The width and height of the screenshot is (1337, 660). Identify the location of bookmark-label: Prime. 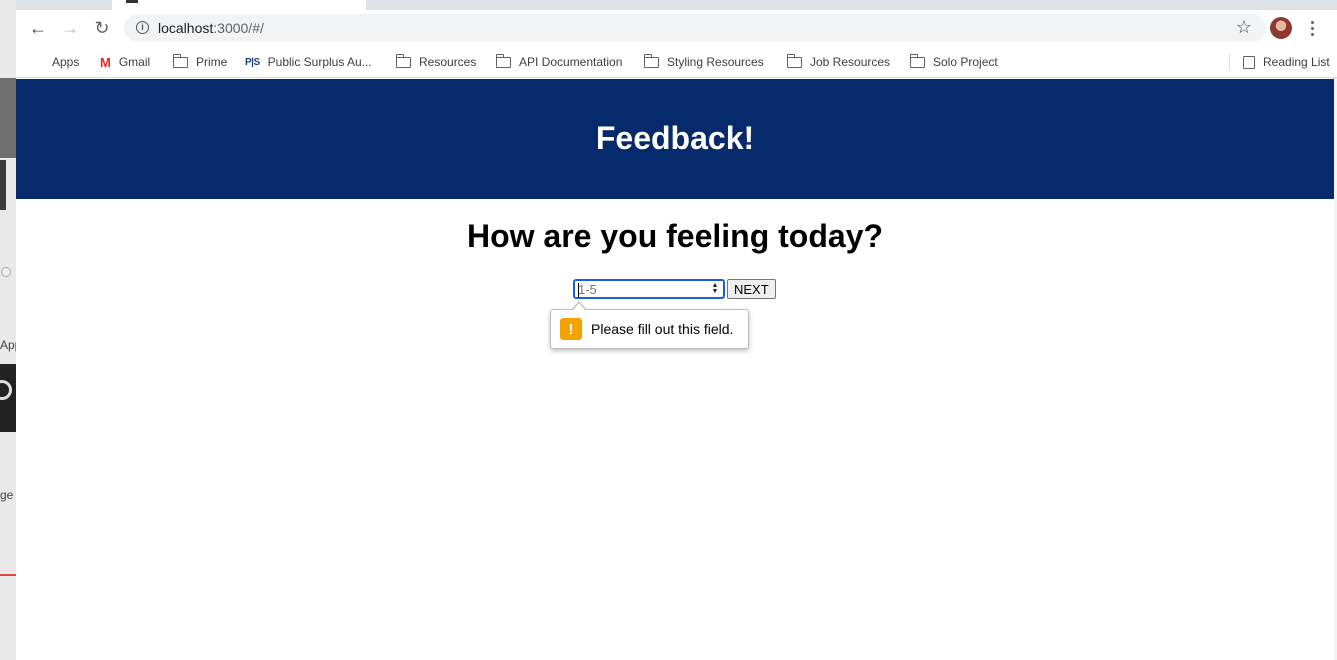
(212, 62).